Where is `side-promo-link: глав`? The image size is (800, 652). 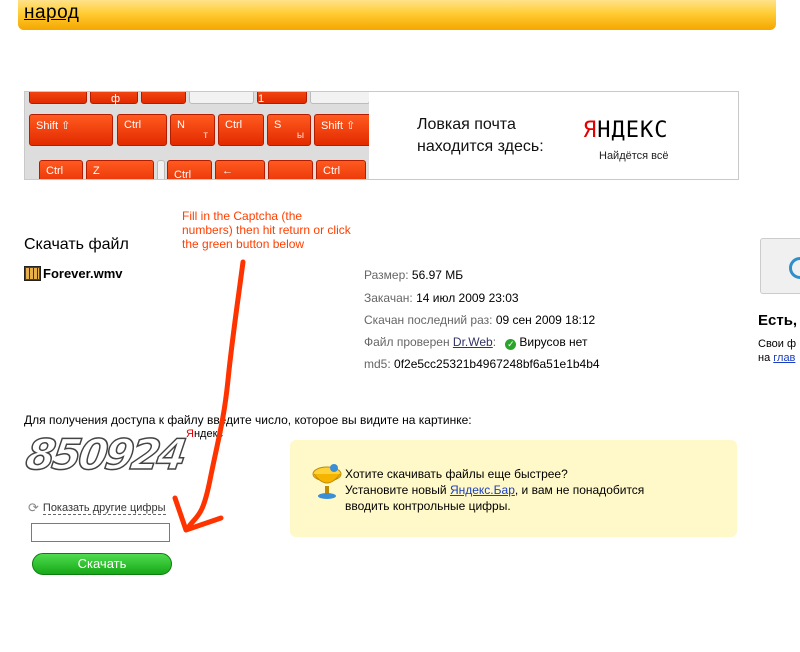
side-promo-link: глав is located at coordinates (784, 358).